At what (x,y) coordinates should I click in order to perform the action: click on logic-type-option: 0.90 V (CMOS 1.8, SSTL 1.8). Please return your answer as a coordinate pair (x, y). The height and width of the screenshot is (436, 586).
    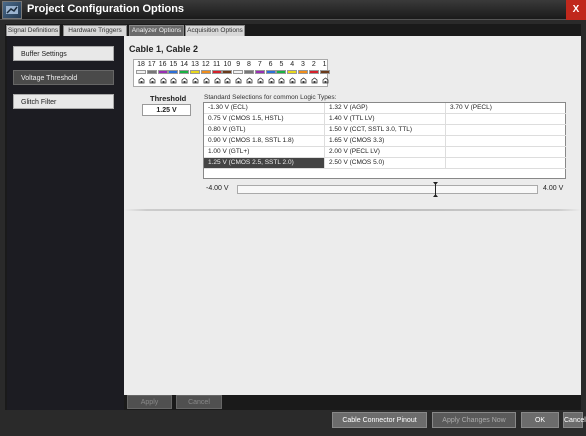
    Looking at the image, I should click on (264, 141).